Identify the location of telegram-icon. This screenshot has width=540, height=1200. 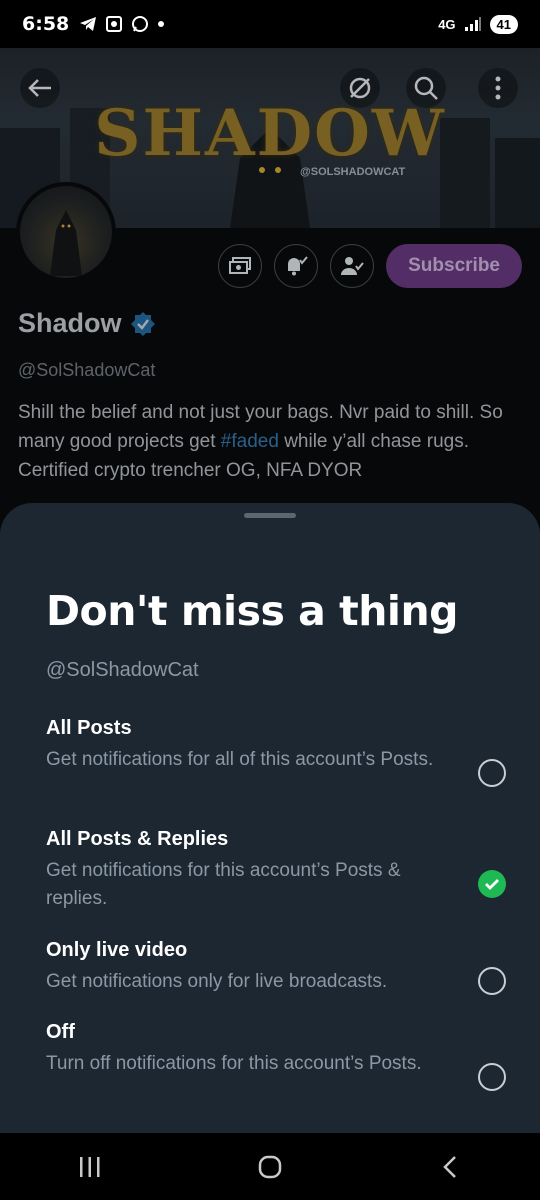
(88, 24).